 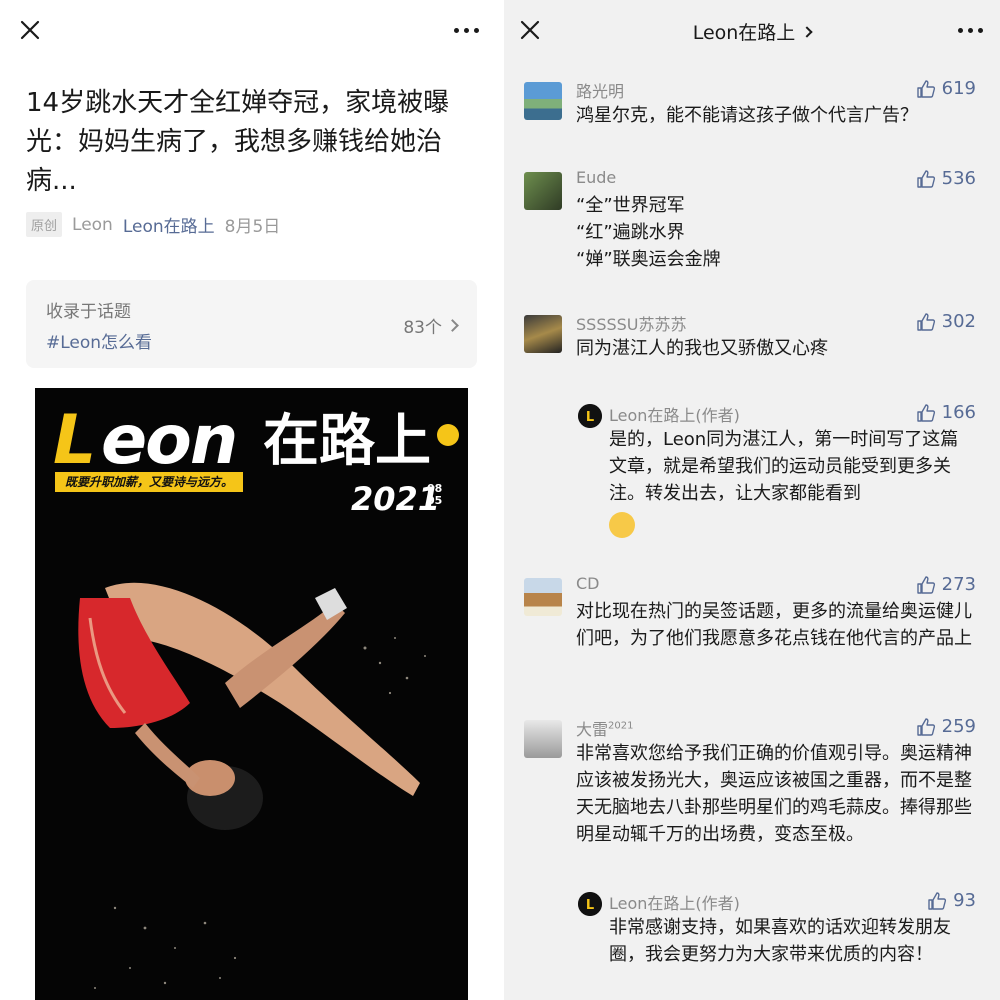 I want to click on emoji-icon, so click(x=622, y=526).